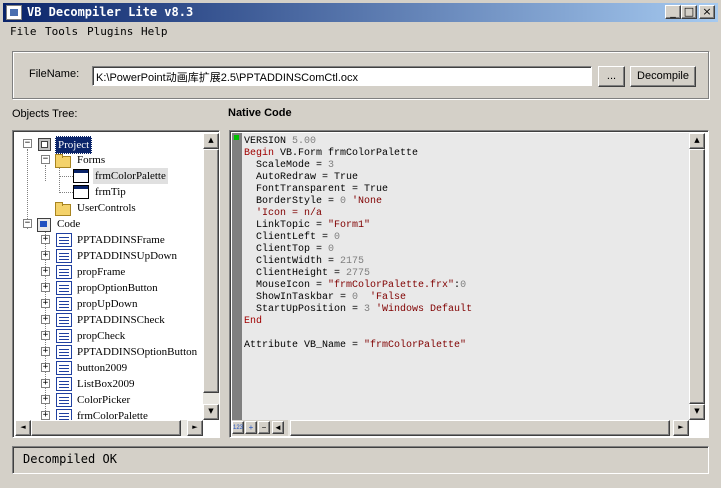 This screenshot has width=721, height=488. What do you see at coordinates (358, 309) in the screenshot?
I see `code-line: StartUpPosition = 3 'Windows Default` at bounding box center [358, 309].